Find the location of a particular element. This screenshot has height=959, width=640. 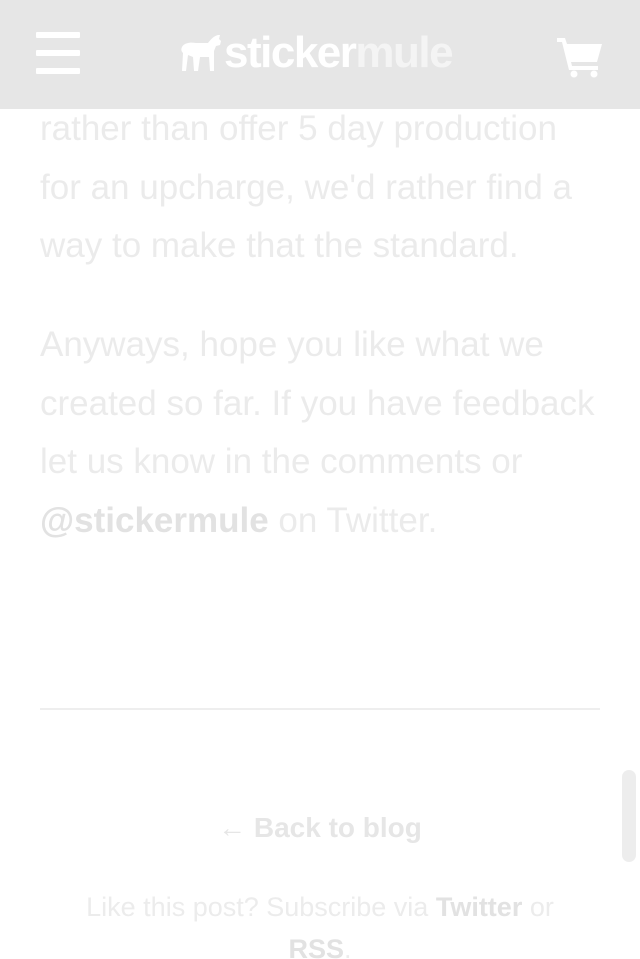

scrollbar-thumb is located at coordinates (629, 816).